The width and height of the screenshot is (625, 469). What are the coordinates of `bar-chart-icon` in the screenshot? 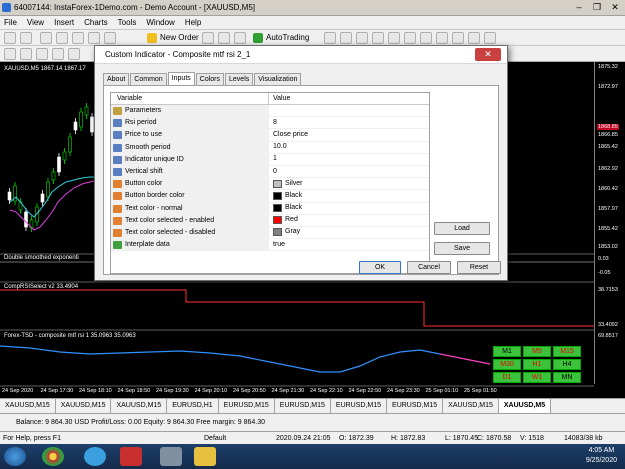 It's located at (330, 38).